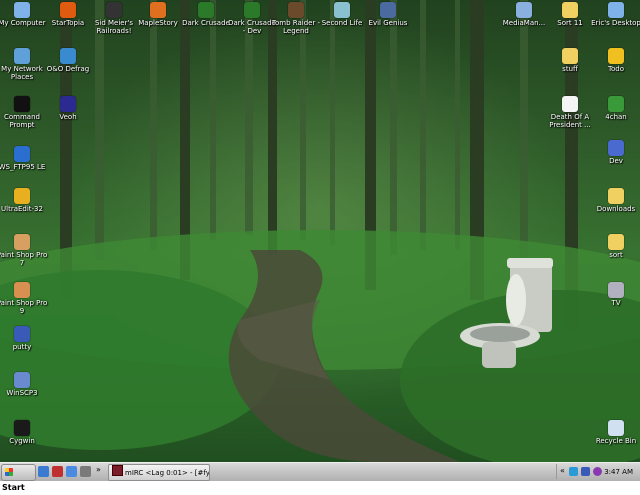 The width and height of the screenshot is (640, 495). What do you see at coordinates (68, 56) in the screenshot?
I see `defrag-icon` at bounding box center [68, 56].